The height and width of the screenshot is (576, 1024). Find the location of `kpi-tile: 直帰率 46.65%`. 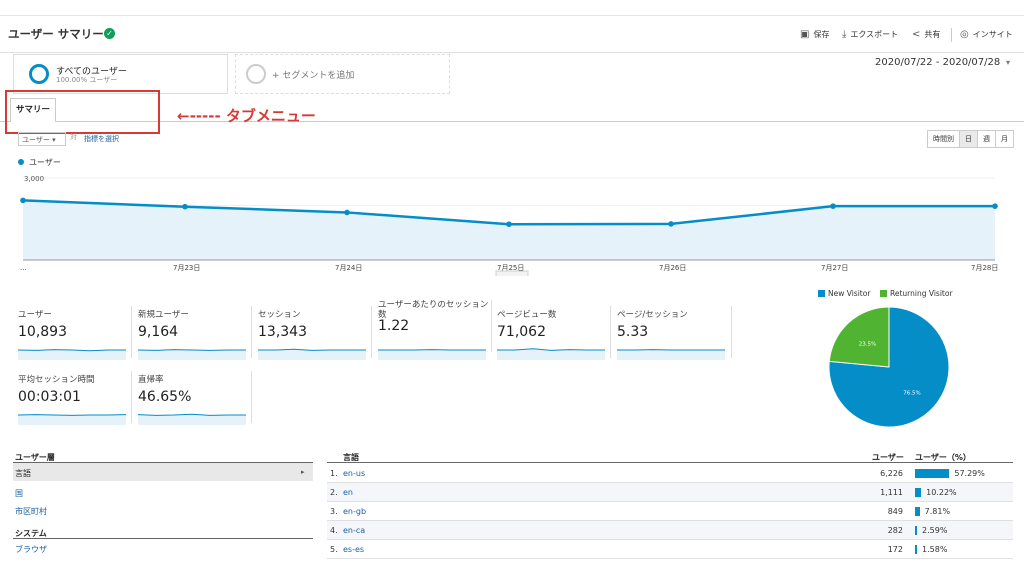

kpi-tile: 直帰率 46.65% is located at coordinates (194, 401).